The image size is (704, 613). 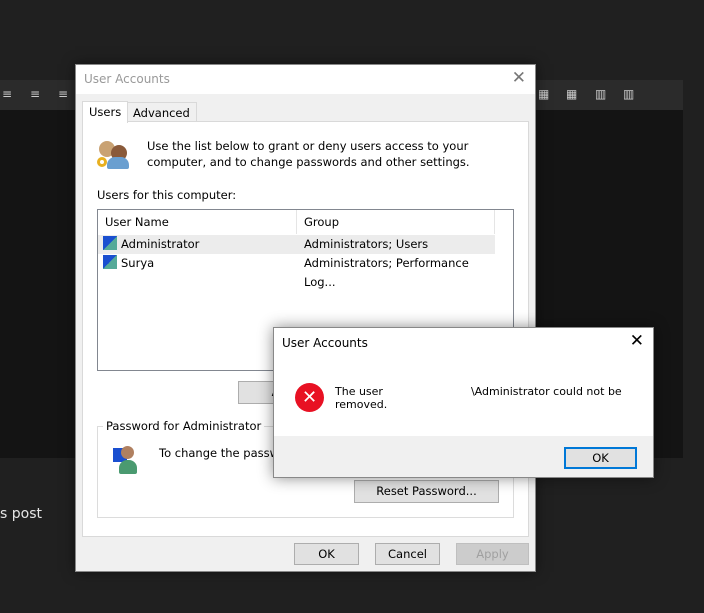 What do you see at coordinates (197, 222) in the screenshot?
I see `column-user-name: User Name` at bounding box center [197, 222].